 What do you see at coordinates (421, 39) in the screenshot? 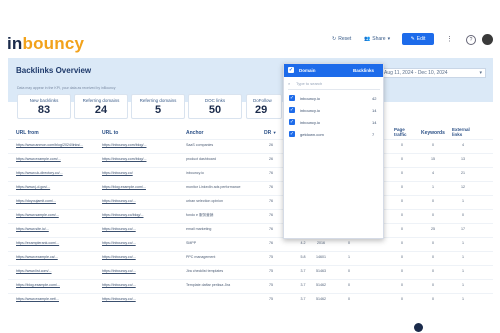
I see `edit-label: Edit` at bounding box center [421, 39].